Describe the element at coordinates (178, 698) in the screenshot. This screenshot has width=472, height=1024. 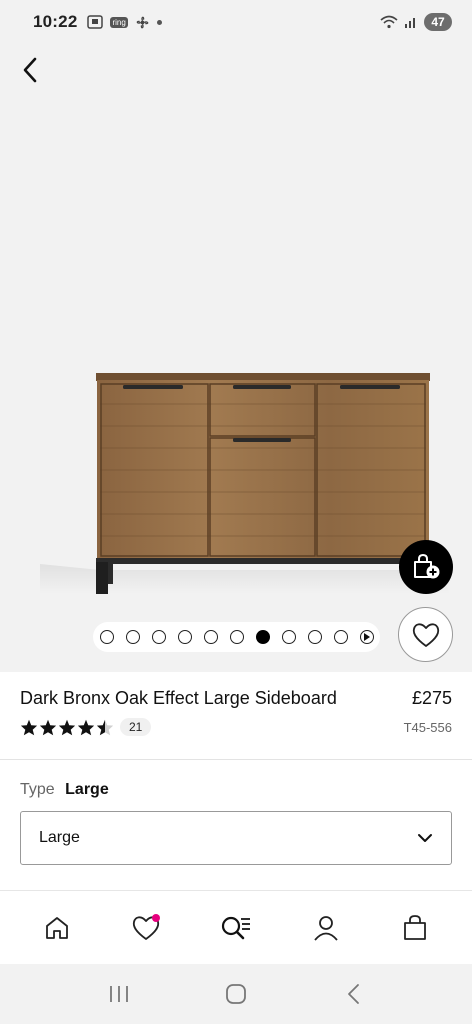
I see `product-title: Dark Bronx Oak Effect Large Sideboard` at that location.